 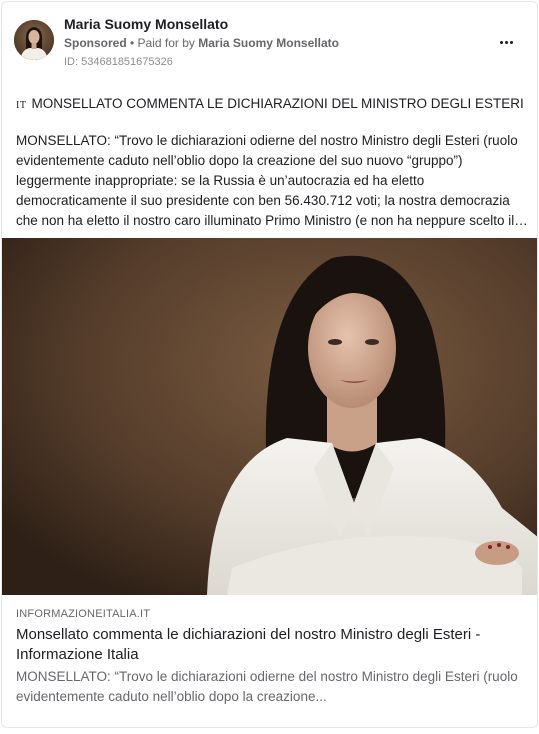 I want to click on sponsored-label: Sponsored, so click(x=95, y=43).